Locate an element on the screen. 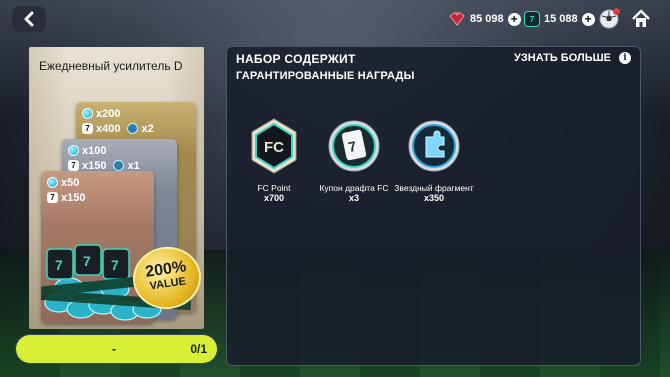 This screenshot has width=670, height=377. panel-title: НАБОР СОДЕРЖИТ is located at coordinates (296, 59).